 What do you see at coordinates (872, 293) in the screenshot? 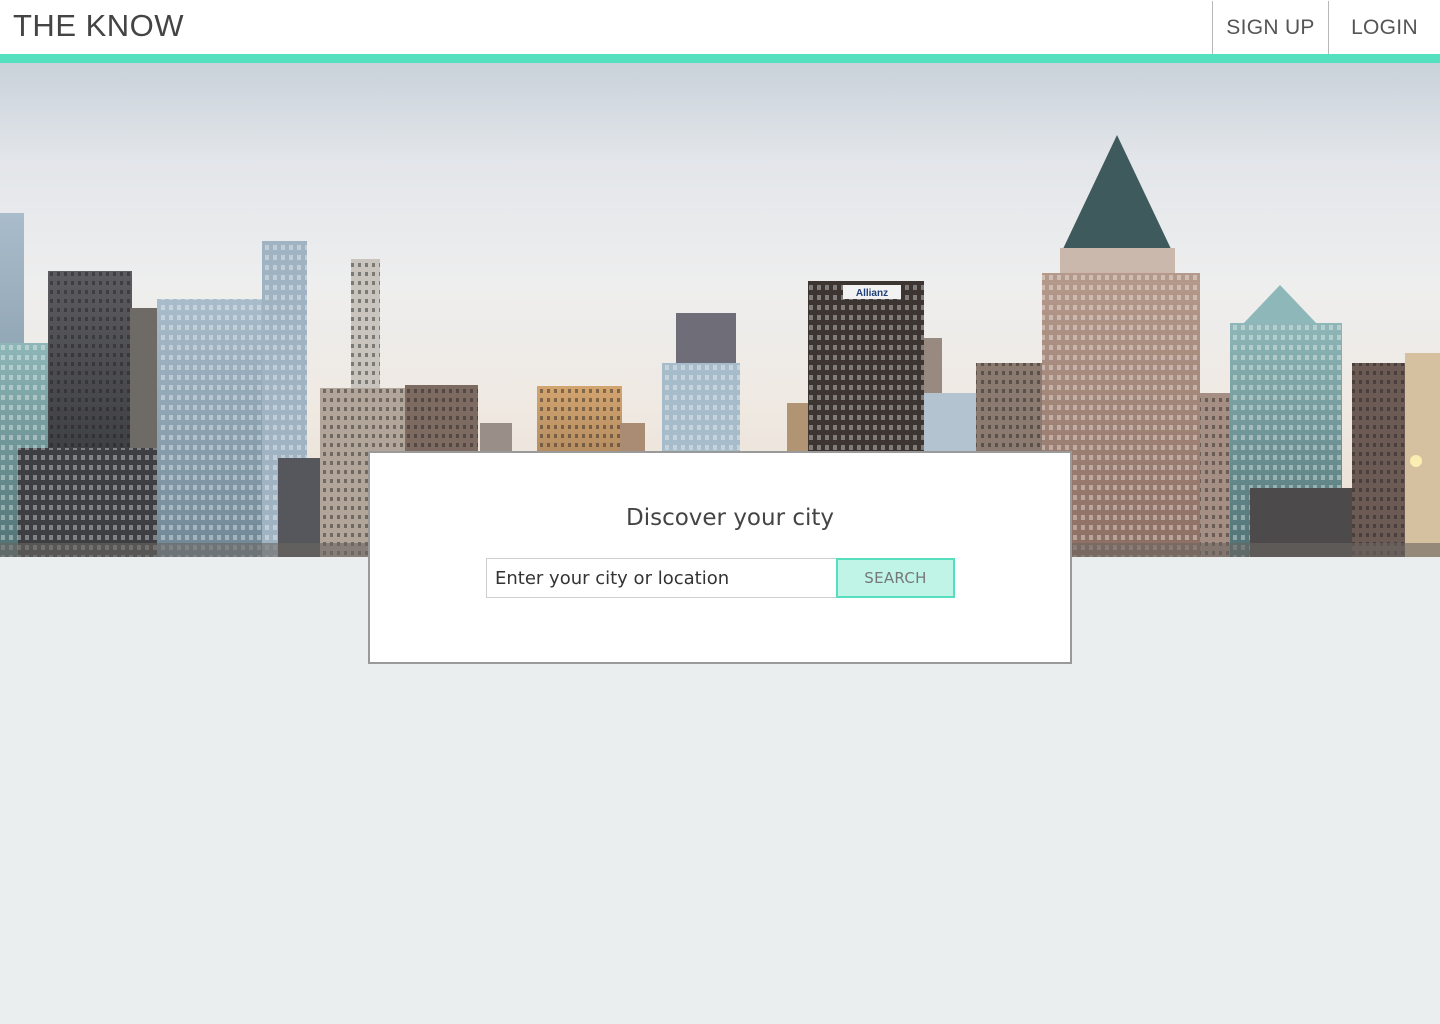
I see `allianz-sign: Allianz` at bounding box center [872, 293].